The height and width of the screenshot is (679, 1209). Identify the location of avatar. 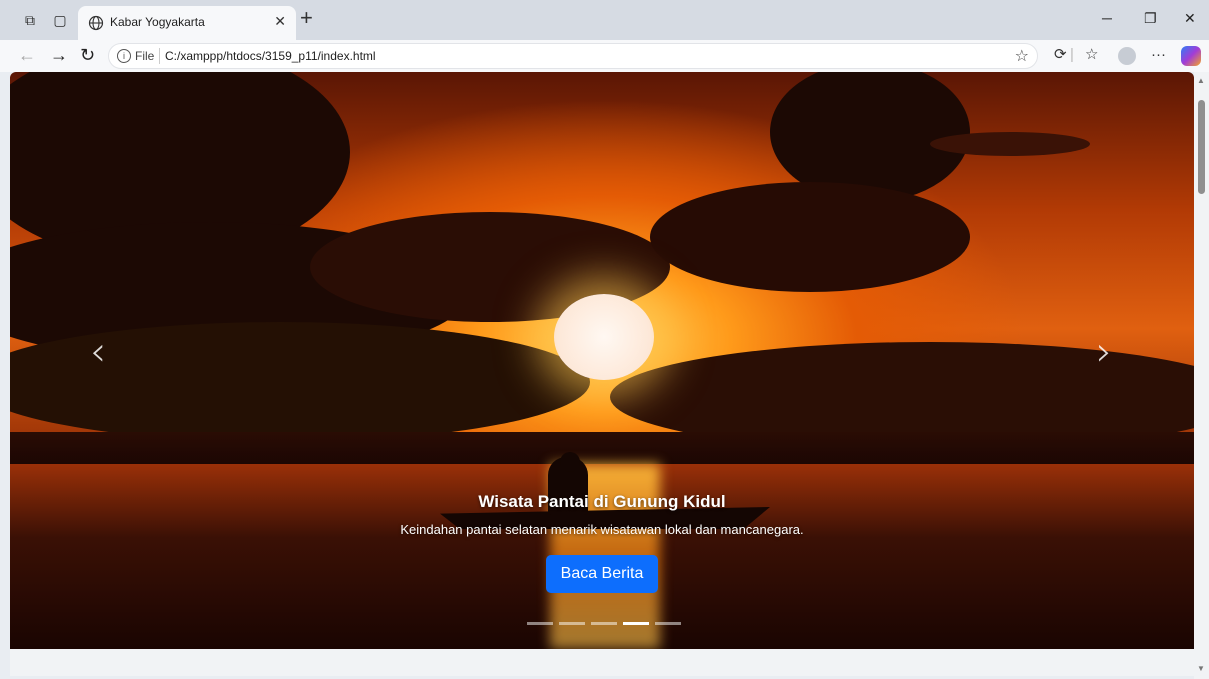
(1127, 56).